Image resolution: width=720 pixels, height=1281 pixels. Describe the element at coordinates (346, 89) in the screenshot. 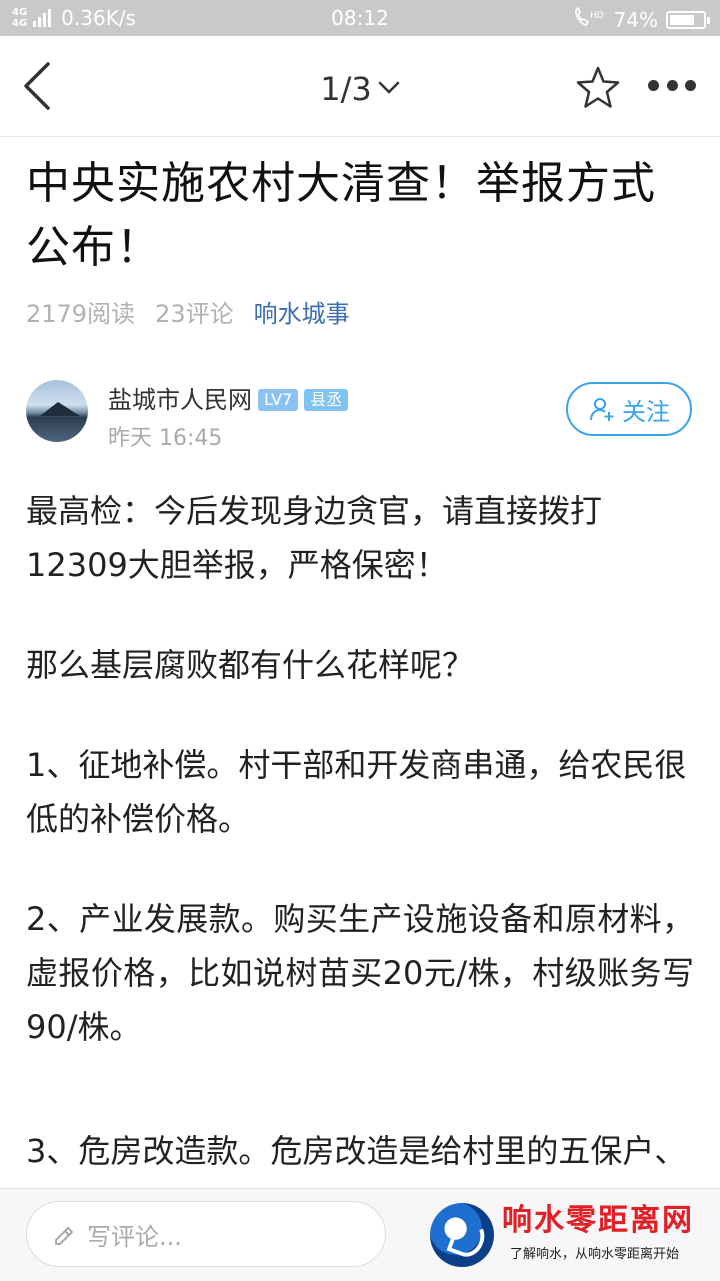

I see `page-number: 1/3` at that location.